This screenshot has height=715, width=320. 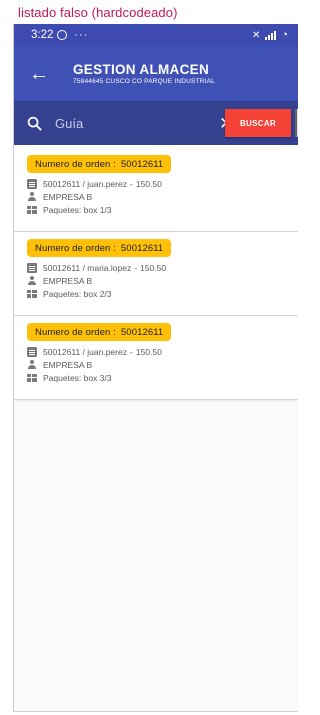 I want to click on whatsapp-icon, so click(x=62, y=35).